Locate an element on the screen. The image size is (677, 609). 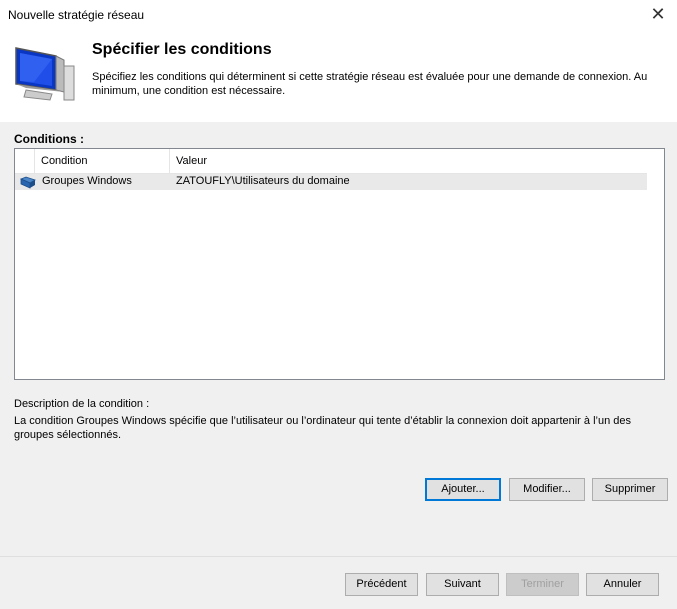
window-title: Nouvelle stratégie réseau is located at coordinates (76, 15).